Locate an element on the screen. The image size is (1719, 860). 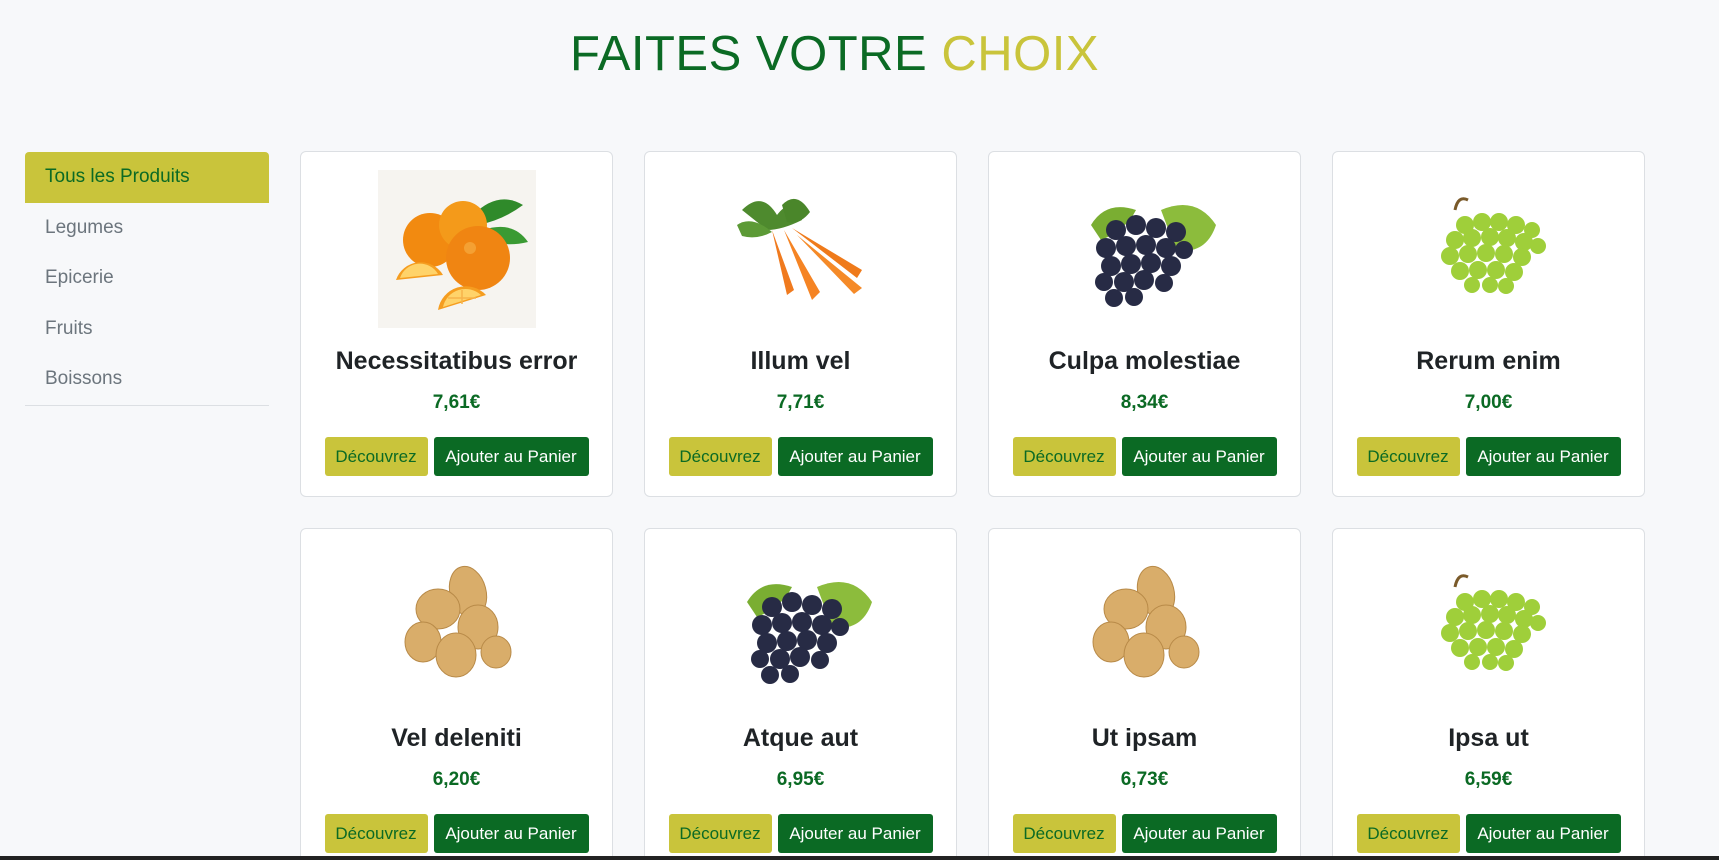
product-name: Illum vel is located at coordinates (800, 361).